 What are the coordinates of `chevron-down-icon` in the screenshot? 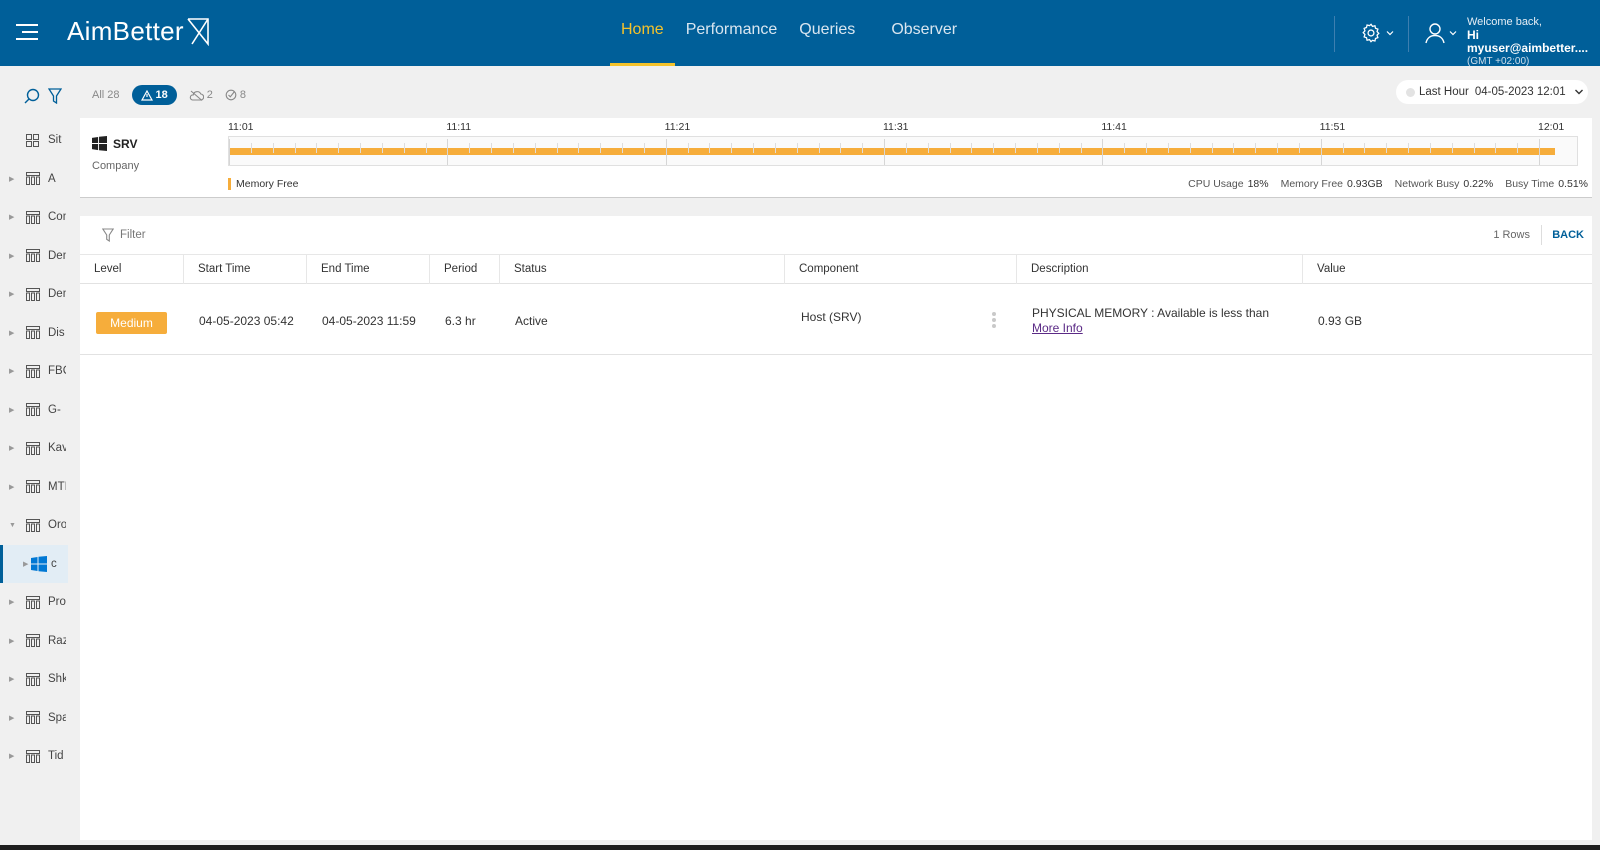 It's located at (1578, 92).